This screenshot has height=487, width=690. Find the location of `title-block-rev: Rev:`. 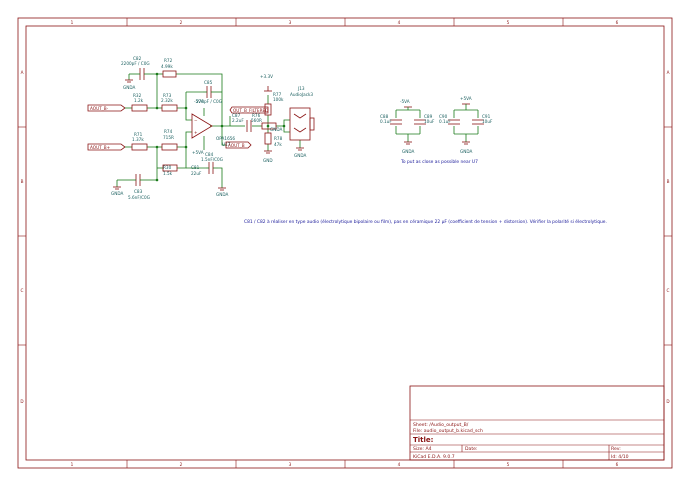

title-block-rev: Rev: is located at coordinates (616, 449).